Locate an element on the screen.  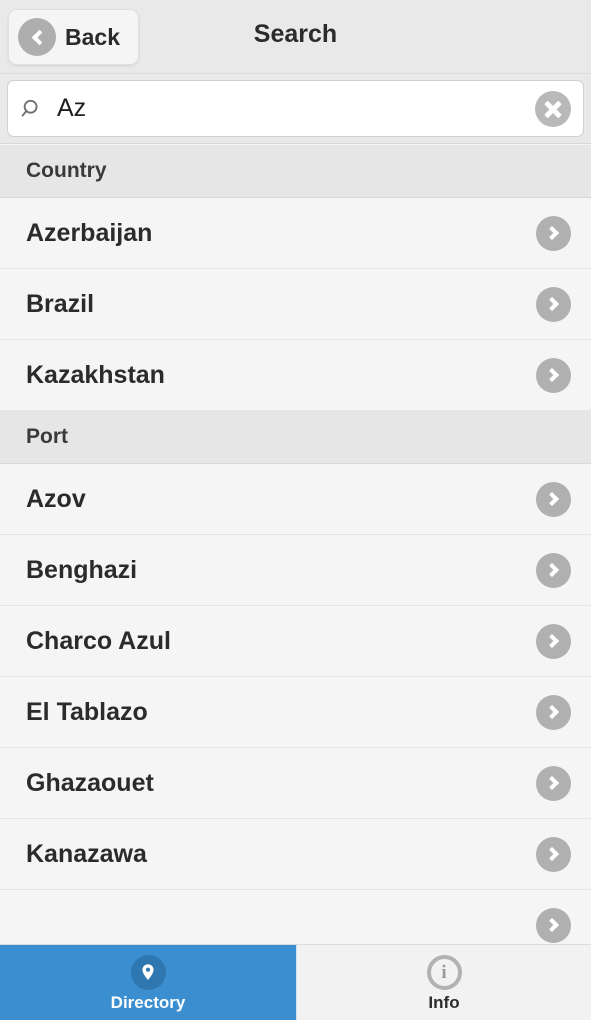
list-item-label: Kazakhstan is located at coordinates (95, 374).